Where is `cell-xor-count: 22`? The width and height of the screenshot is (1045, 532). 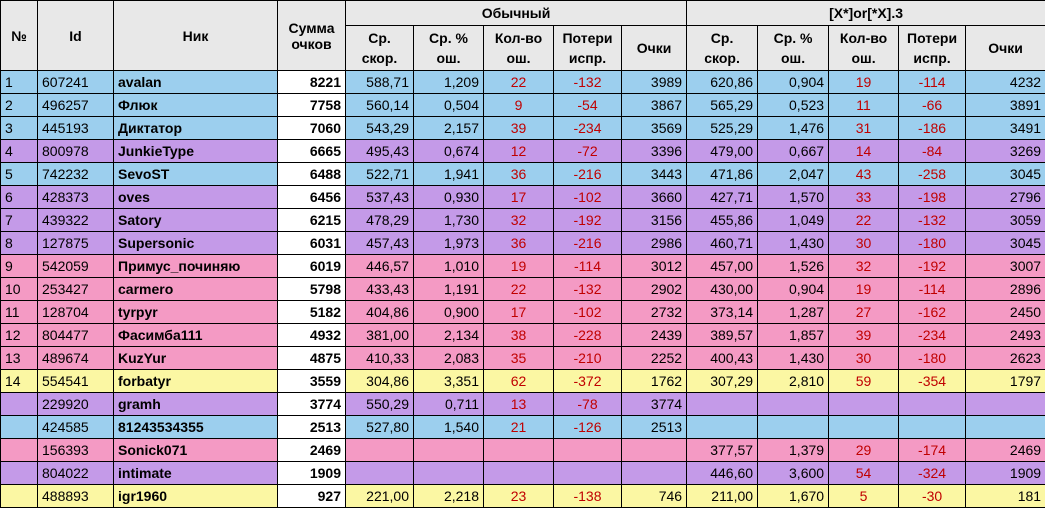 cell-xor-count: 22 is located at coordinates (864, 220).